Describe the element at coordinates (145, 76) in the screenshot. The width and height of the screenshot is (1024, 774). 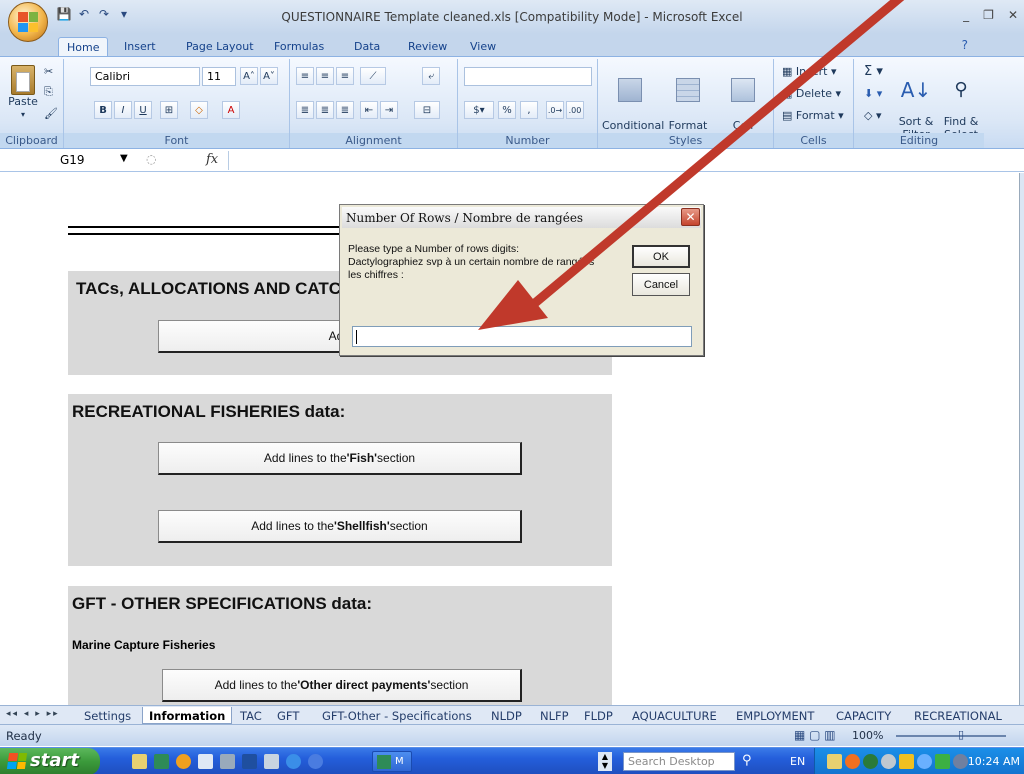
I see `font-name-select: Calibri` at that location.